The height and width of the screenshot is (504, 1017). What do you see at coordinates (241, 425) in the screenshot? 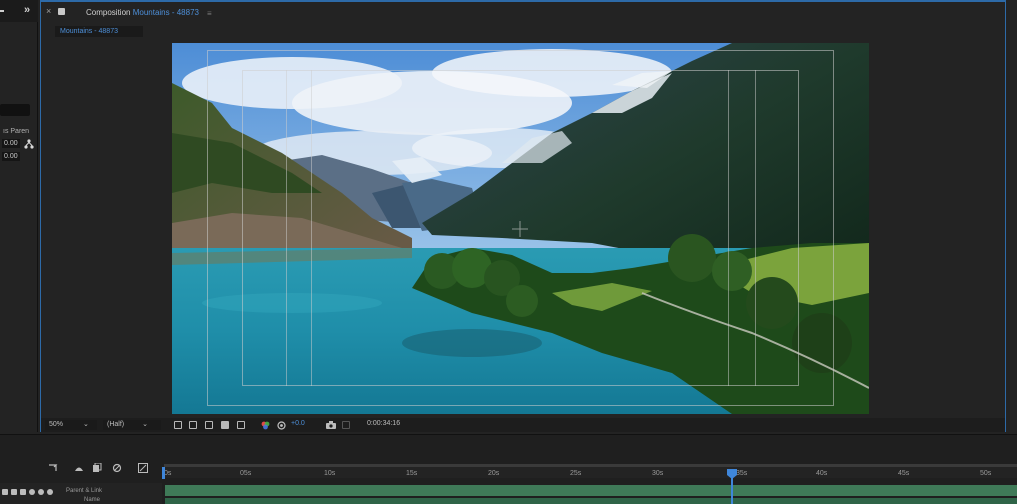
I see `grid-guides-icon` at bounding box center [241, 425].